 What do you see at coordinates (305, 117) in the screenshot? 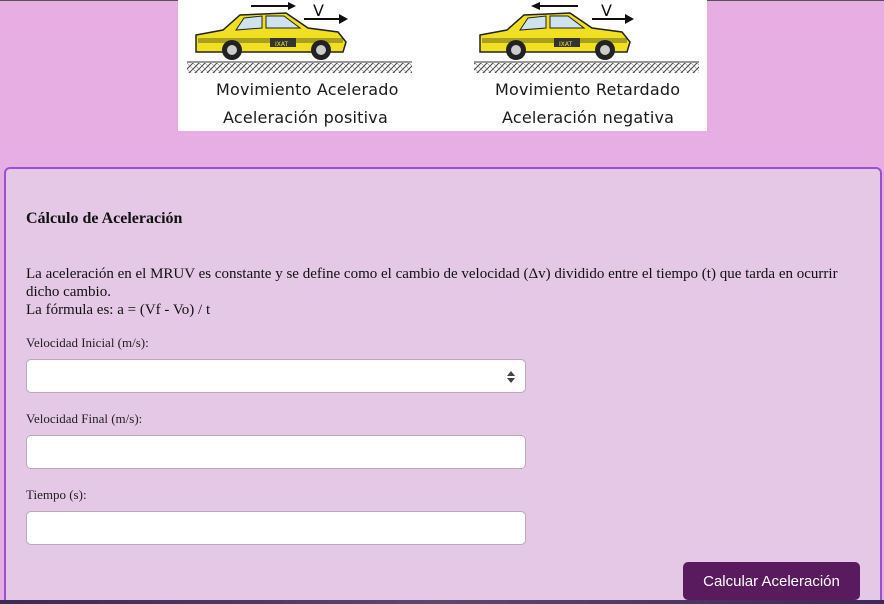
I see `positive-acceleration-caption: Aceleración positiva` at bounding box center [305, 117].